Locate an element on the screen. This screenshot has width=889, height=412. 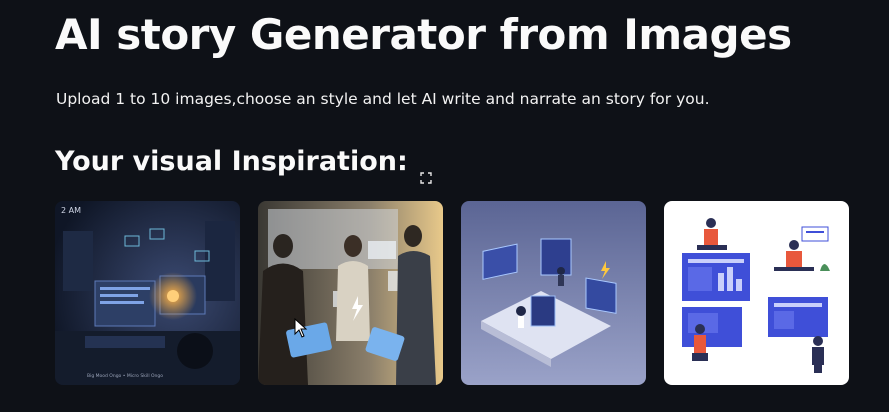
image-caption-bottom: Big Mood Ongo • Micro Skill Ongo is located at coordinates (125, 376).